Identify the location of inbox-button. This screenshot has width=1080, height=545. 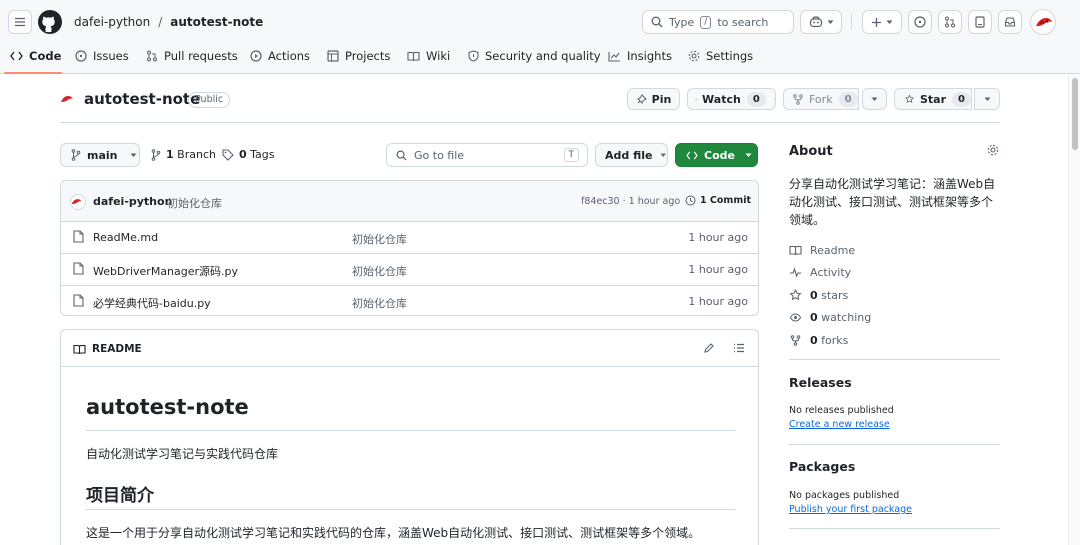
(1010, 22).